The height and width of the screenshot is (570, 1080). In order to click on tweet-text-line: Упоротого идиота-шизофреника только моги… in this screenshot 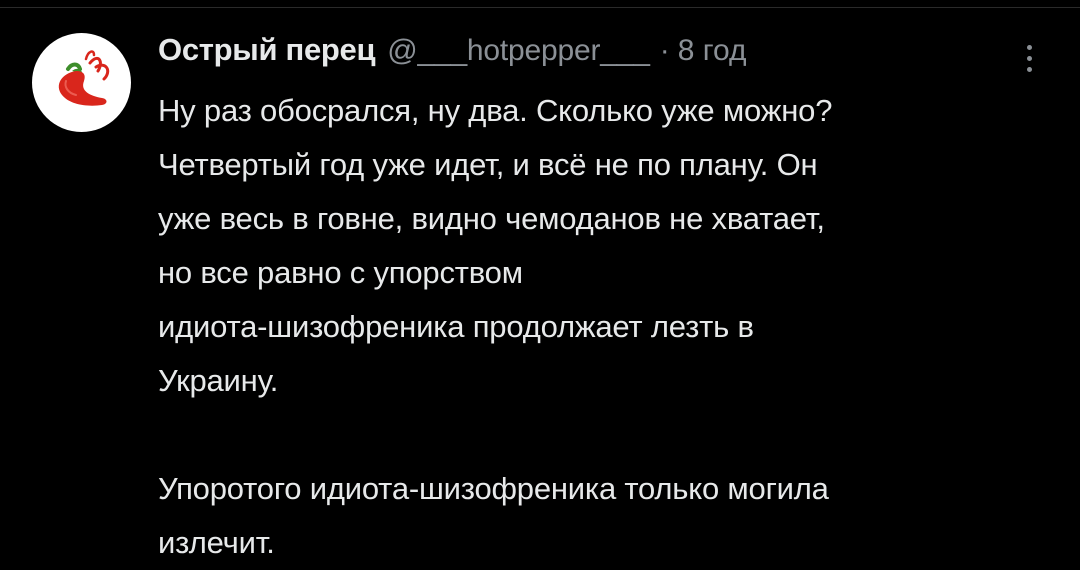, I will do `click(493, 488)`.